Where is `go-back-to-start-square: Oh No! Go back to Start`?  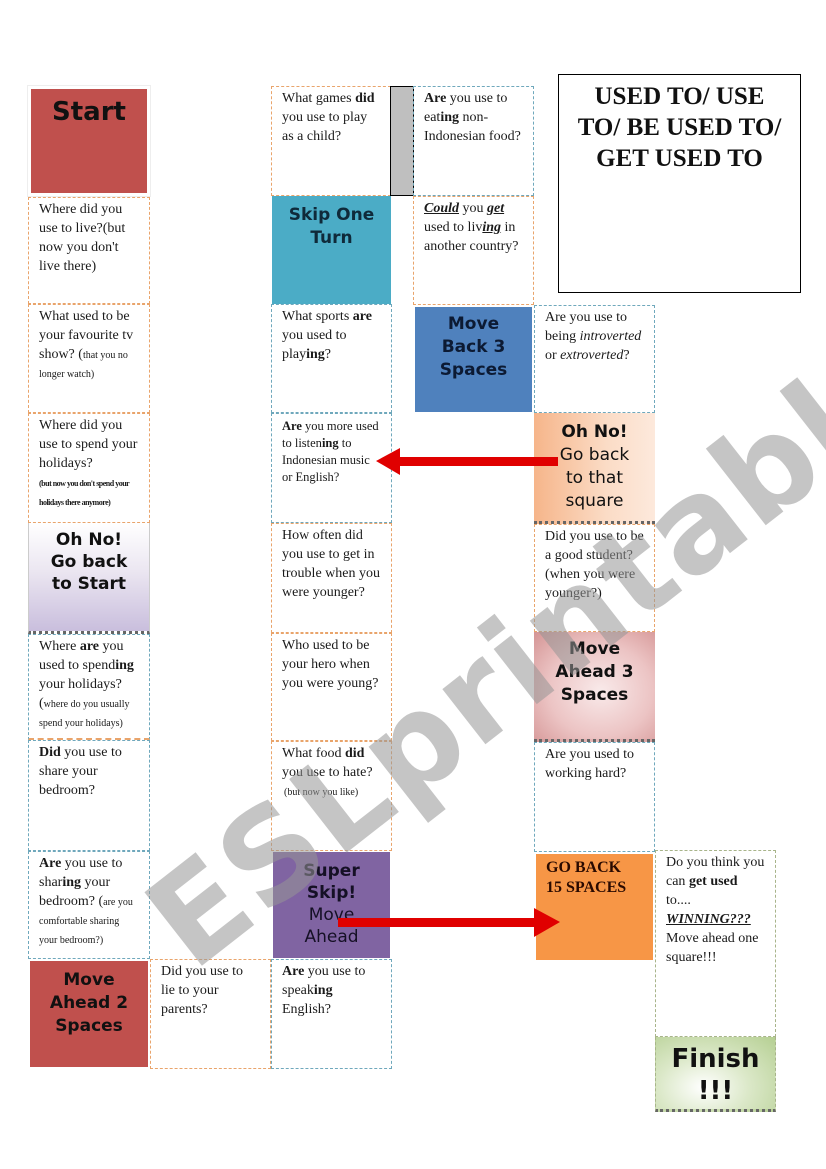
go-back-to-start-square: Oh No! Go back to Start is located at coordinates (89, 578).